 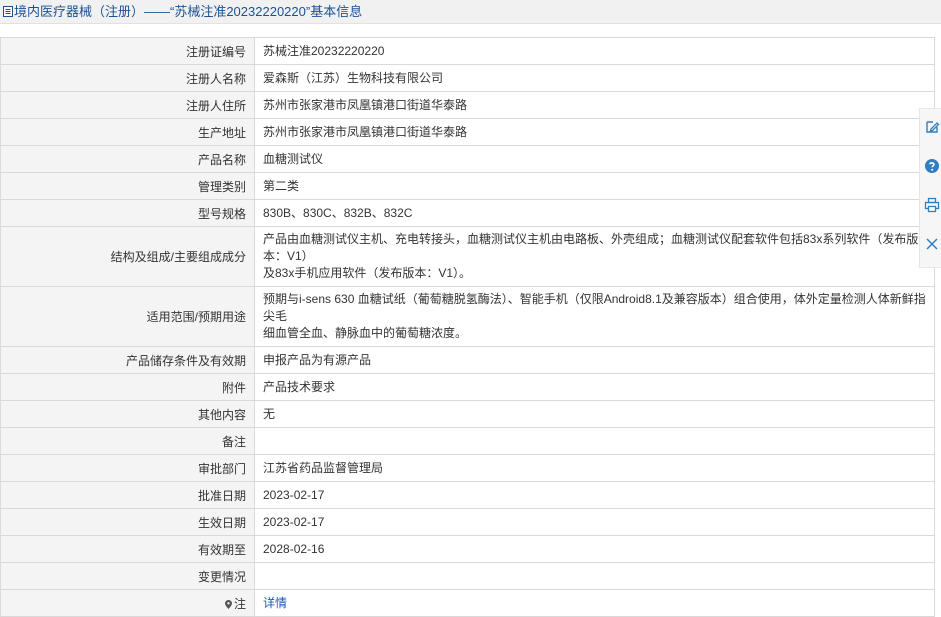 I want to click on table-row: 生产地址 苏州市张家港市凤凰镇港口街道华泰路, so click(x=467, y=132).